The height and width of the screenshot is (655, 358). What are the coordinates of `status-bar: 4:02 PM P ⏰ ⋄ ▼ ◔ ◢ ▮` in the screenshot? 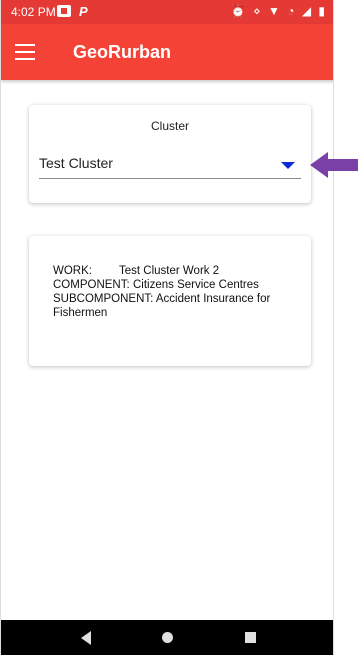 It's located at (167, 12).